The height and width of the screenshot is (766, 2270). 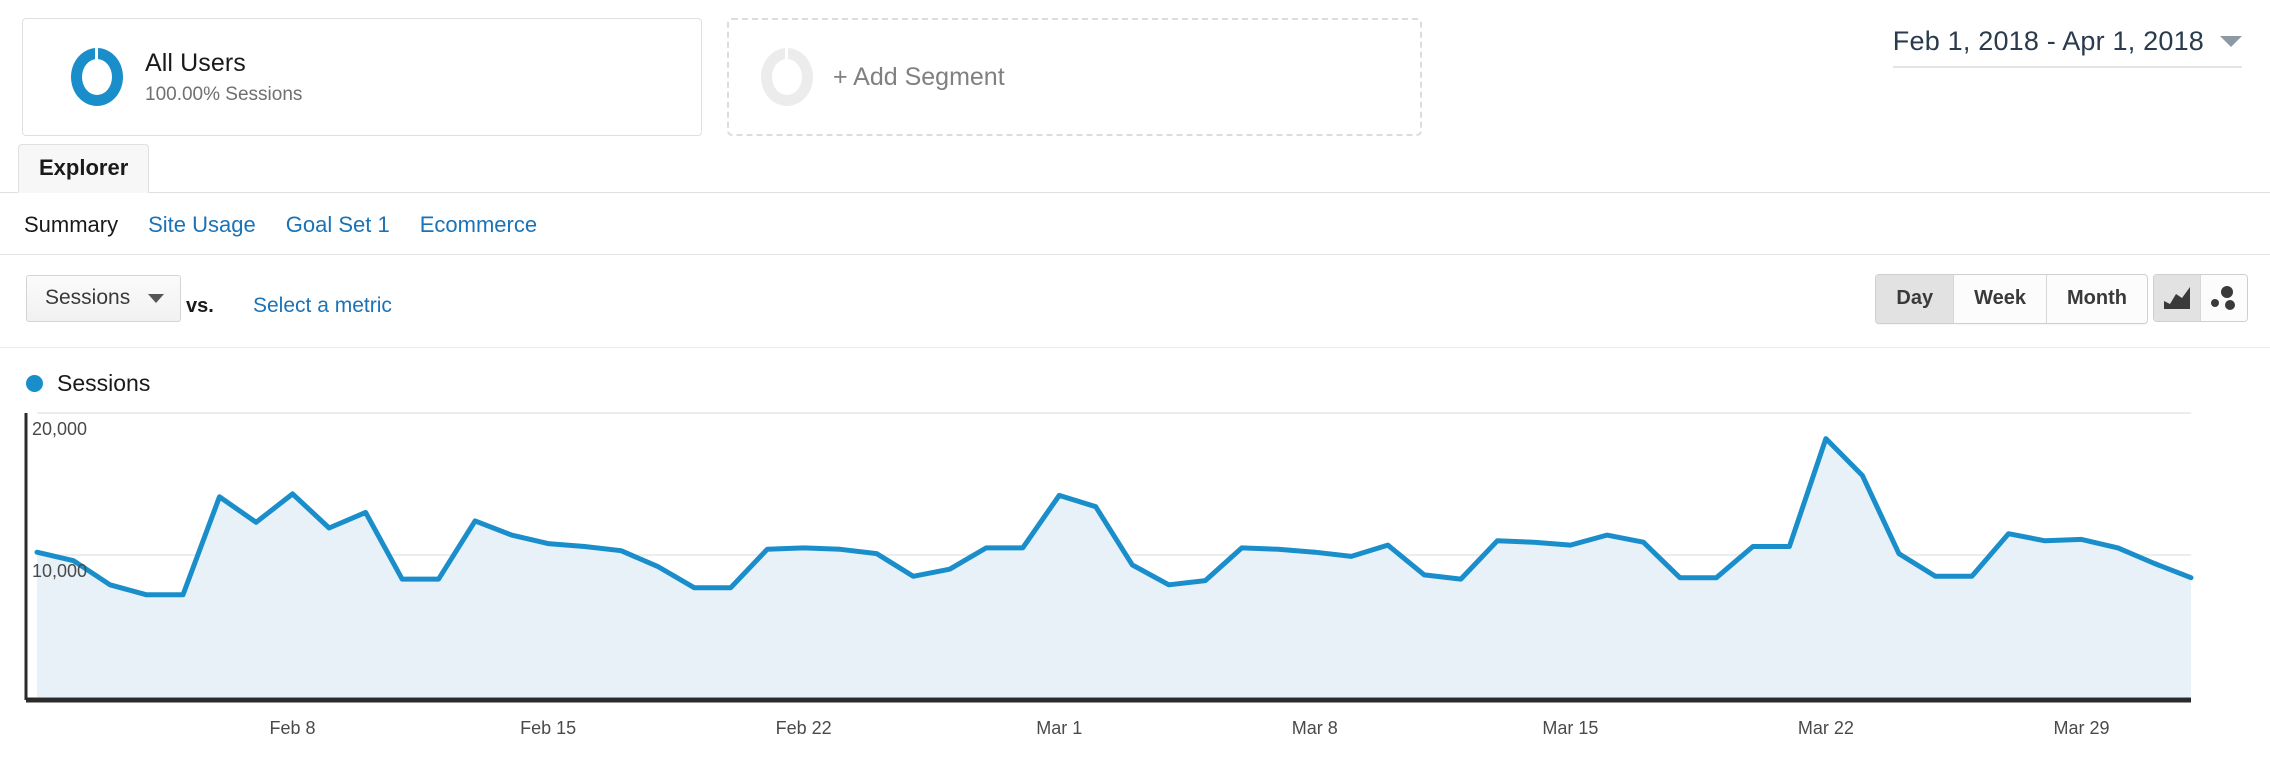 What do you see at coordinates (2048, 41) in the screenshot?
I see `date-range-label: Feb 1, 2018 - Apr 1, 2018` at bounding box center [2048, 41].